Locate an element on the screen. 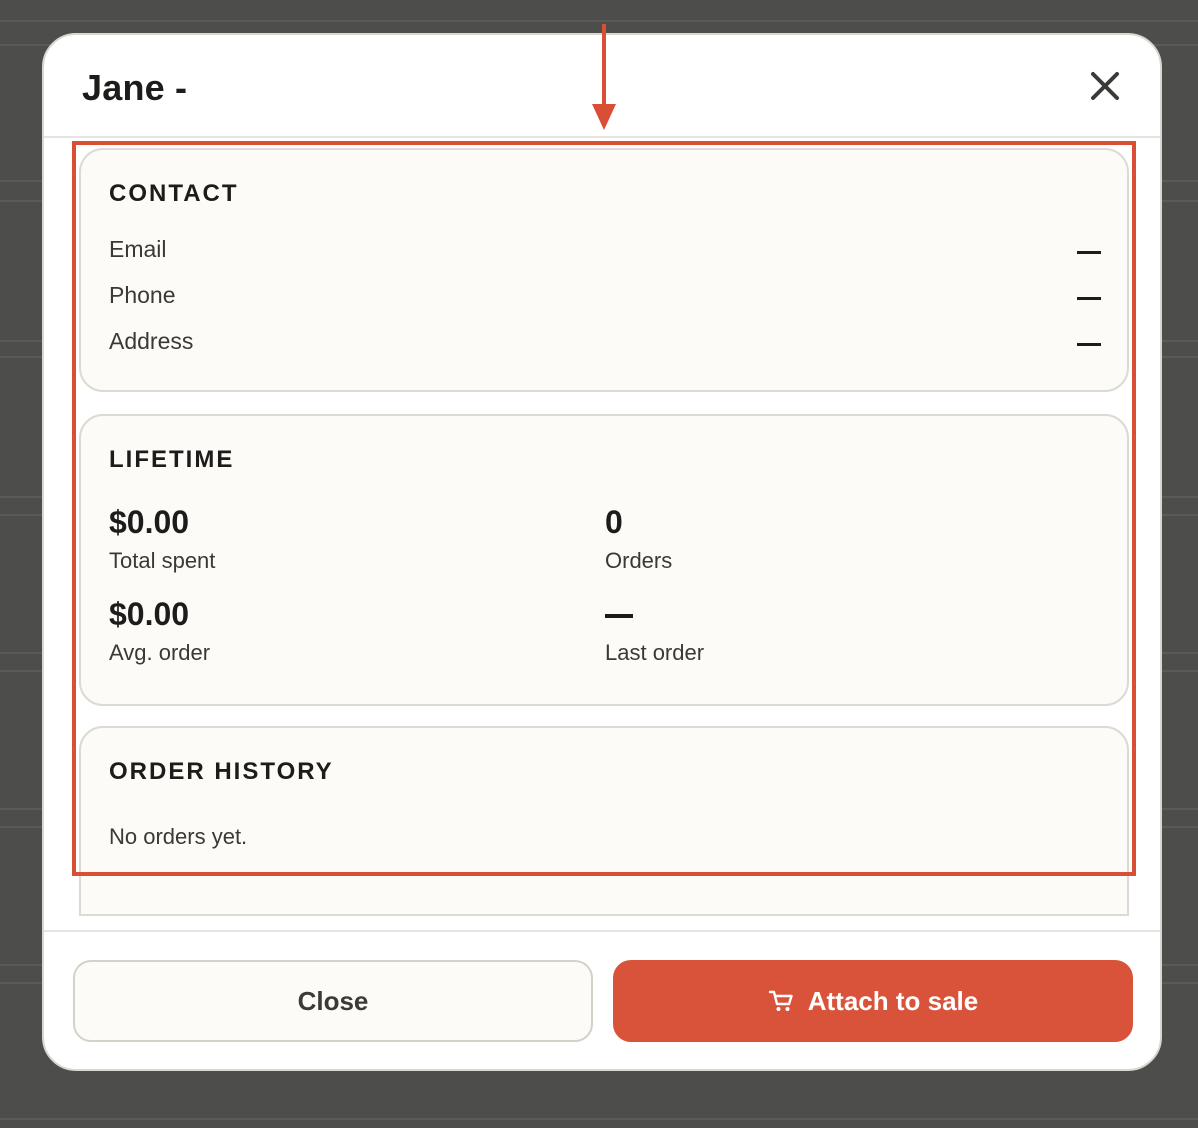 The height and width of the screenshot is (1128, 1198). attach-to-sale-button: Attach to sale is located at coordinates (873, 1001).